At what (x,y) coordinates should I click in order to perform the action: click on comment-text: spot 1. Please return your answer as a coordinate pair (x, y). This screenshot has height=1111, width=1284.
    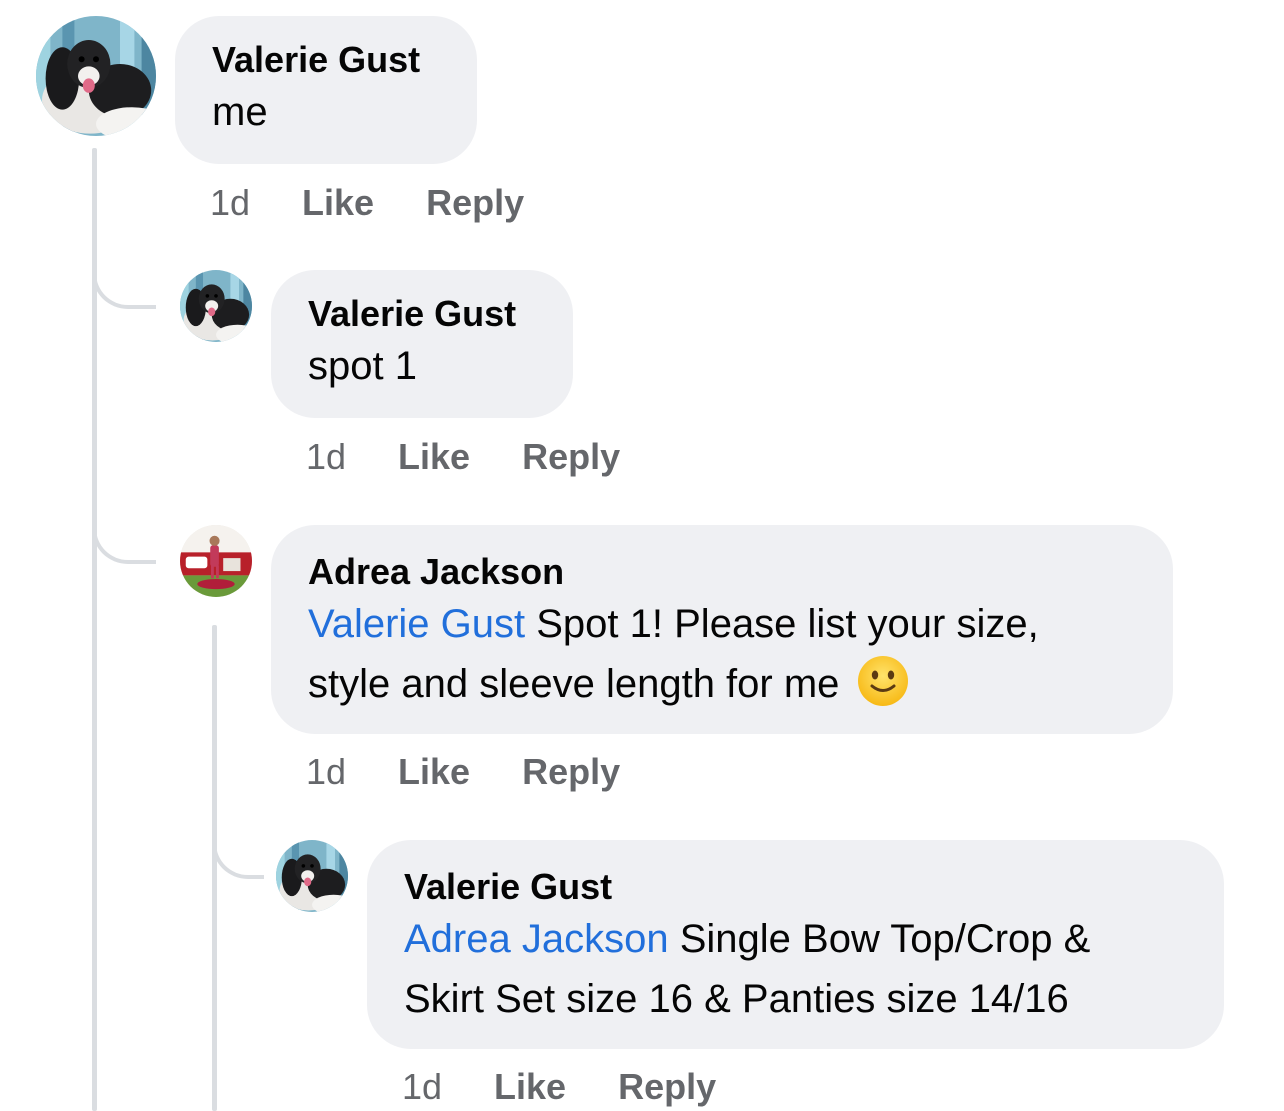
    Looking at the image, I should click on (362, 366).